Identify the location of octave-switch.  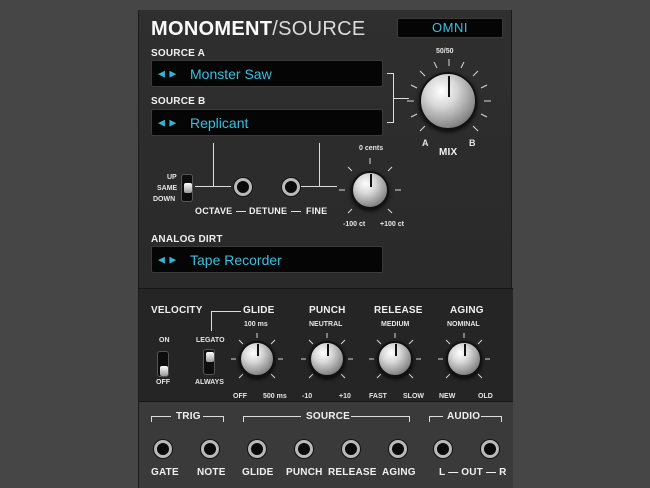
(187, 188).